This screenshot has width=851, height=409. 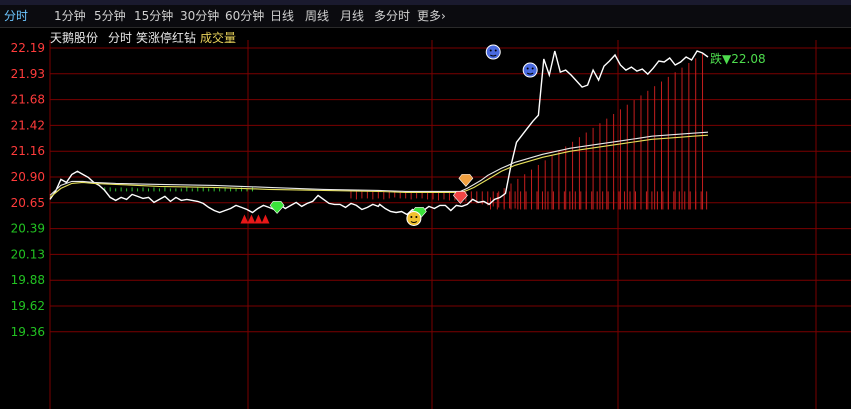 I want to click on green-gem-marker, so click(x=277, y=207).